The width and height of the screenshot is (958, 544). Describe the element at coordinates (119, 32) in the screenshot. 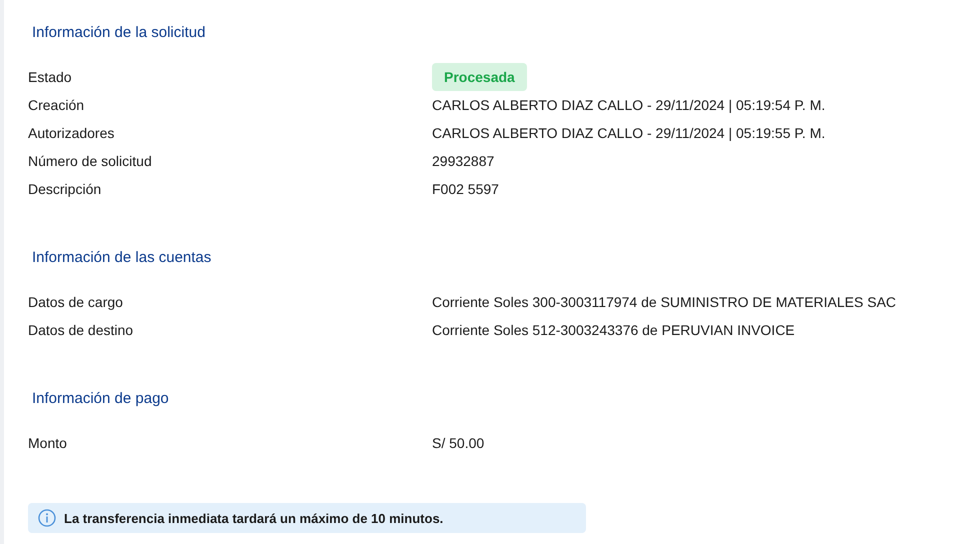

I see `section-title: Información de la solicitud` at that location.